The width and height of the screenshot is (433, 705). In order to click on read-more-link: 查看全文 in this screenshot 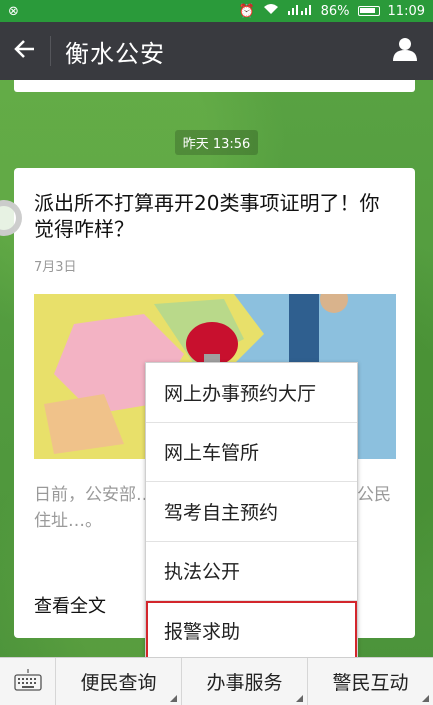, I will do `click(70, 605)`.